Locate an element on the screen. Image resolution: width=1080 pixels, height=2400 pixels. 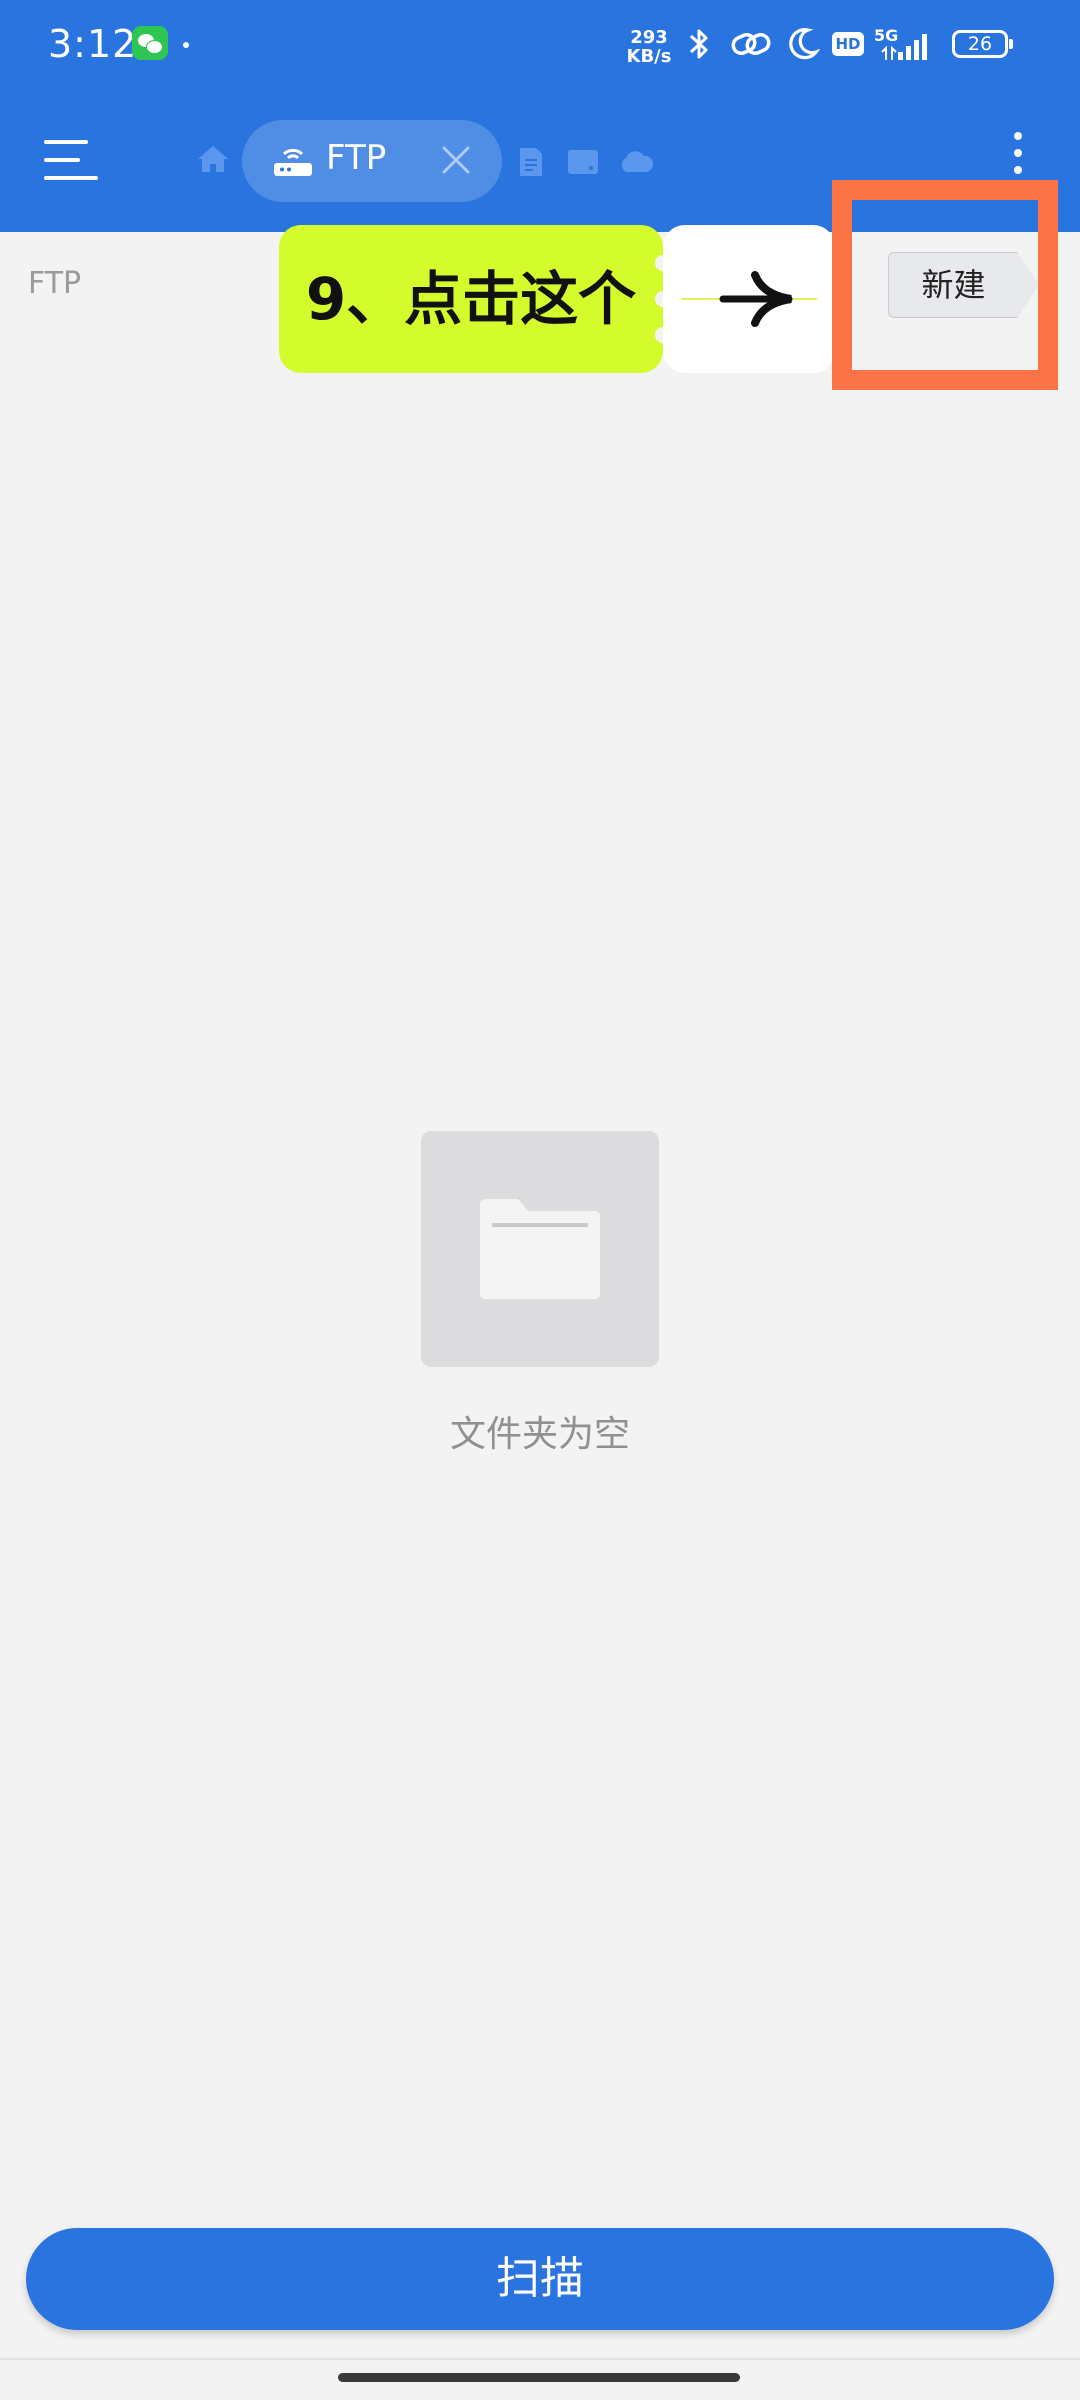
tab-ftp: FTP is located at coordinates (372, 161).